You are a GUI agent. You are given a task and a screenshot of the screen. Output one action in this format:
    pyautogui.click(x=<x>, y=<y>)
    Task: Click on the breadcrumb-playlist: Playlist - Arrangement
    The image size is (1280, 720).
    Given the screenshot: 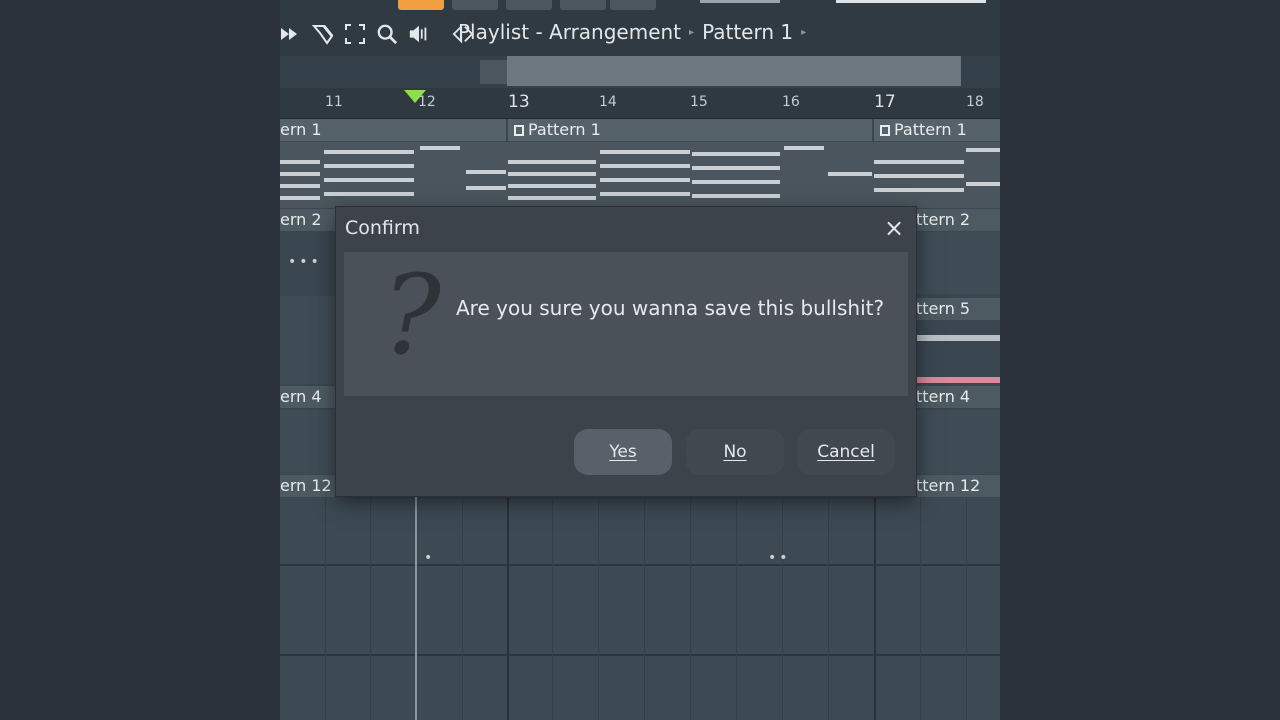 What is the action you would take?
    pyautogui.click(x=569, y=32)
    